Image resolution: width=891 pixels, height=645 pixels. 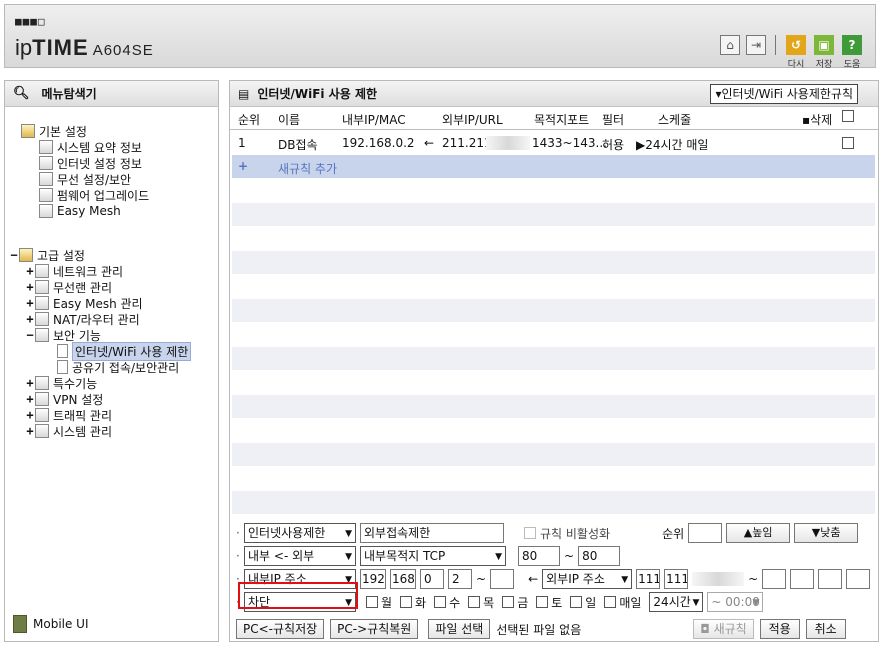 I want to click on ext-ip-octet-1: 111, so click(x=648, y=579).